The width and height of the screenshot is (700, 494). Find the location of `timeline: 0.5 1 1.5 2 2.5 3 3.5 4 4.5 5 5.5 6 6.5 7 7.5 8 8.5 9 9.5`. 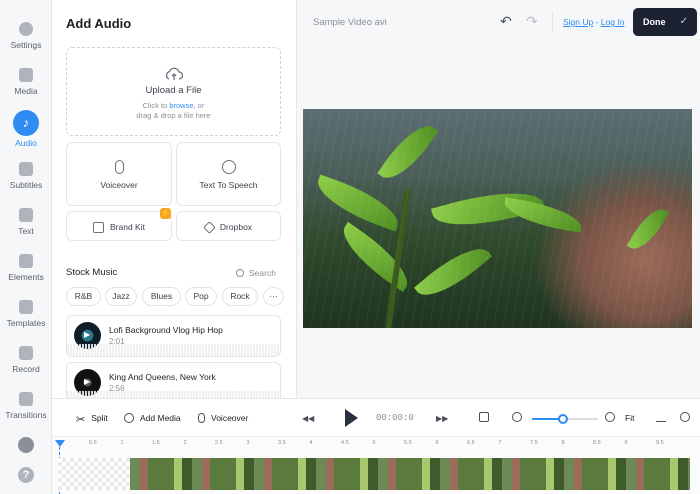

timeline: 0.5 1 1.5 2 2.5 3 3.5 4 4.5 5 5.5 6 6.5 7 7.5 8 8.5 9 9.5 is located at coordinates (376, 465).